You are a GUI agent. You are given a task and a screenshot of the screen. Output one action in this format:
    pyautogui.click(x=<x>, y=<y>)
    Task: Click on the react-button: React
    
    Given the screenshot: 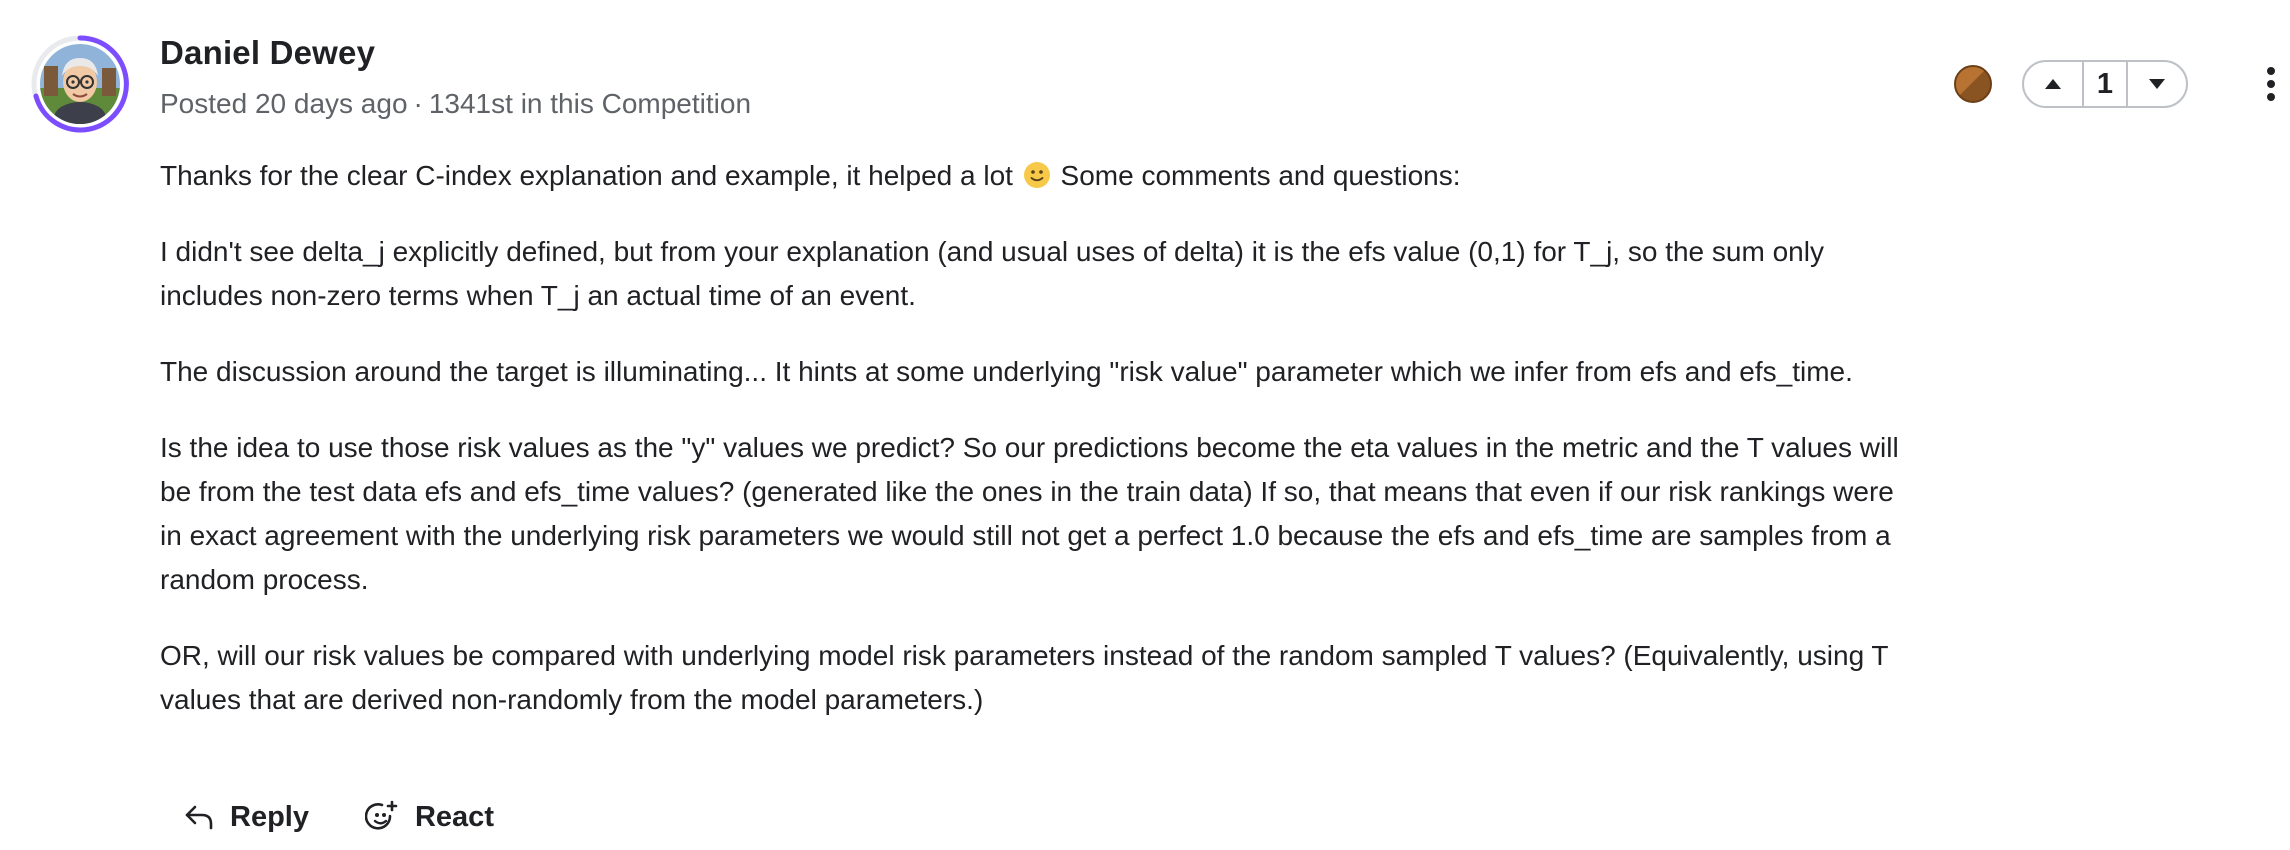 What is the action you would take?
    pyautogui.click(x=429, y=817)
    